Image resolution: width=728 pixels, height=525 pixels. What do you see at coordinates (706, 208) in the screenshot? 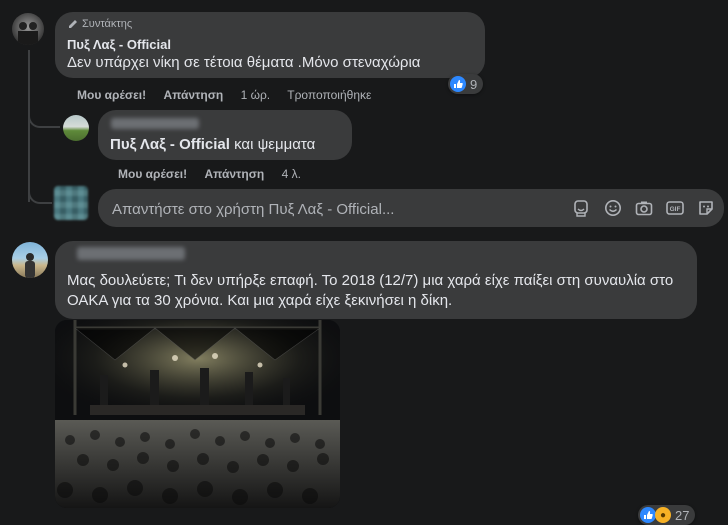
I see `sticker-icon` at bounding box center [706, 208].